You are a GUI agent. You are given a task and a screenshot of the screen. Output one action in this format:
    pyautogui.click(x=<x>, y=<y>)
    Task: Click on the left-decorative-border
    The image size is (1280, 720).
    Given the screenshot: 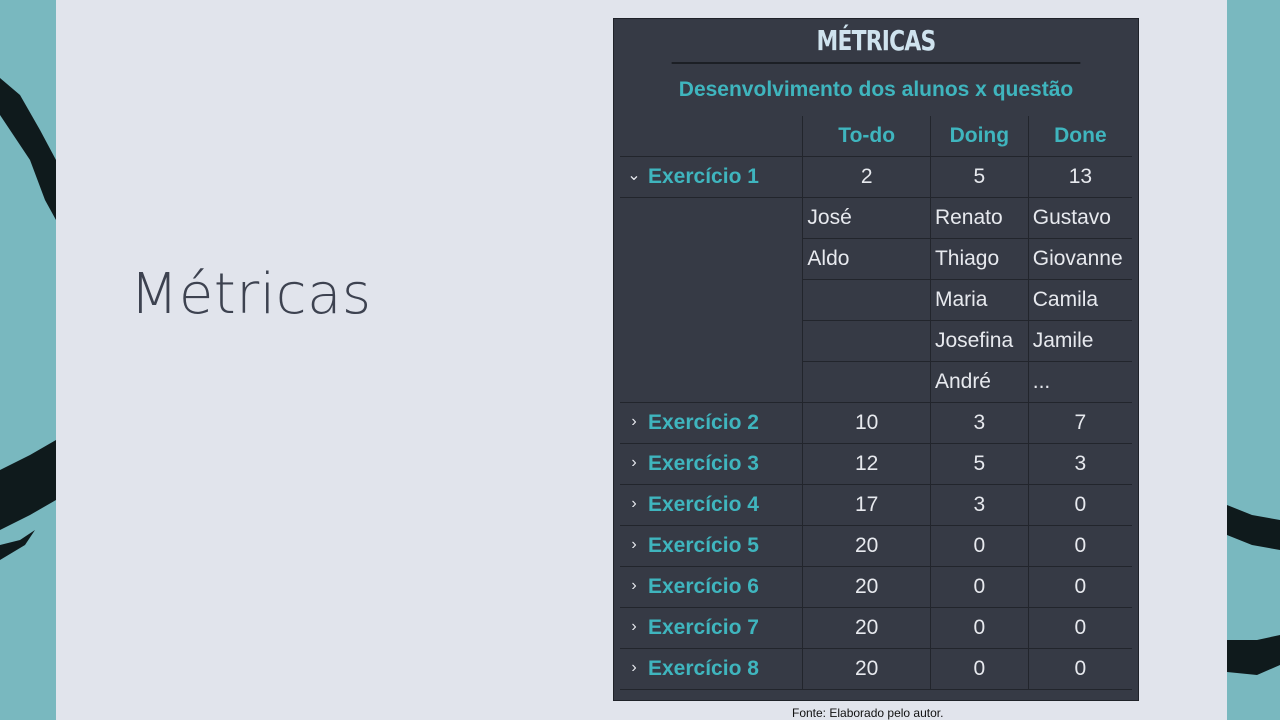 What is the action you would take?
    pyautogui.click(x=28, y=360)
    